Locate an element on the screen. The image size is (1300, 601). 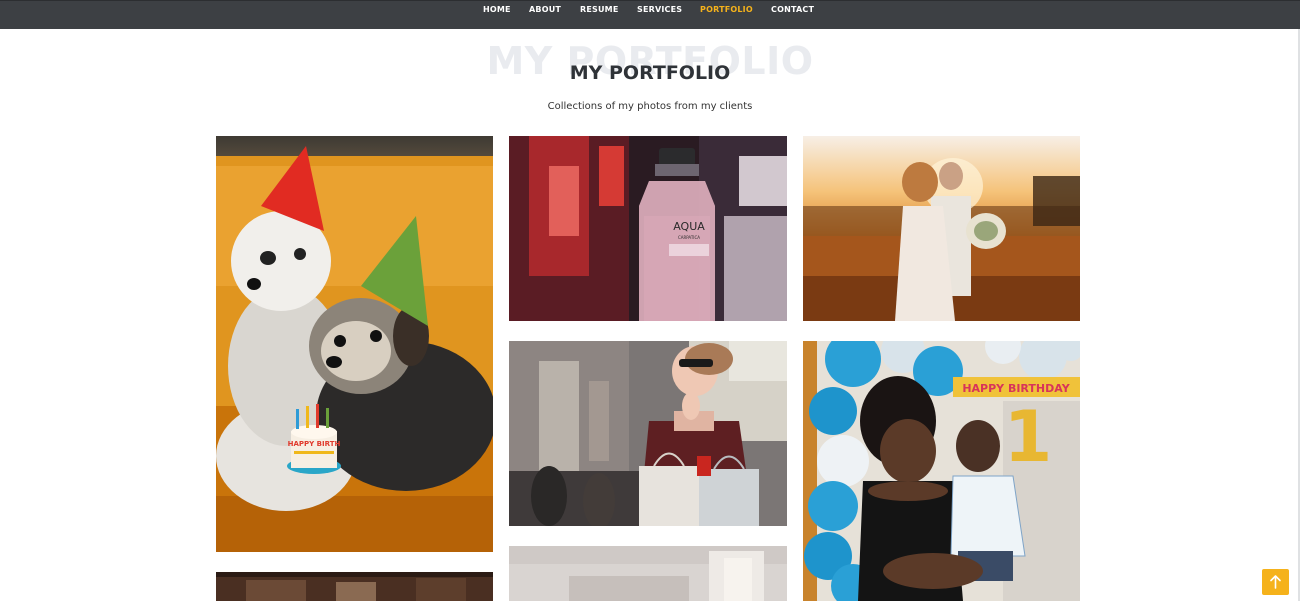
birthday-photo: HAPPY BIRTHDAY 1 is located at coordinates (941, 471).